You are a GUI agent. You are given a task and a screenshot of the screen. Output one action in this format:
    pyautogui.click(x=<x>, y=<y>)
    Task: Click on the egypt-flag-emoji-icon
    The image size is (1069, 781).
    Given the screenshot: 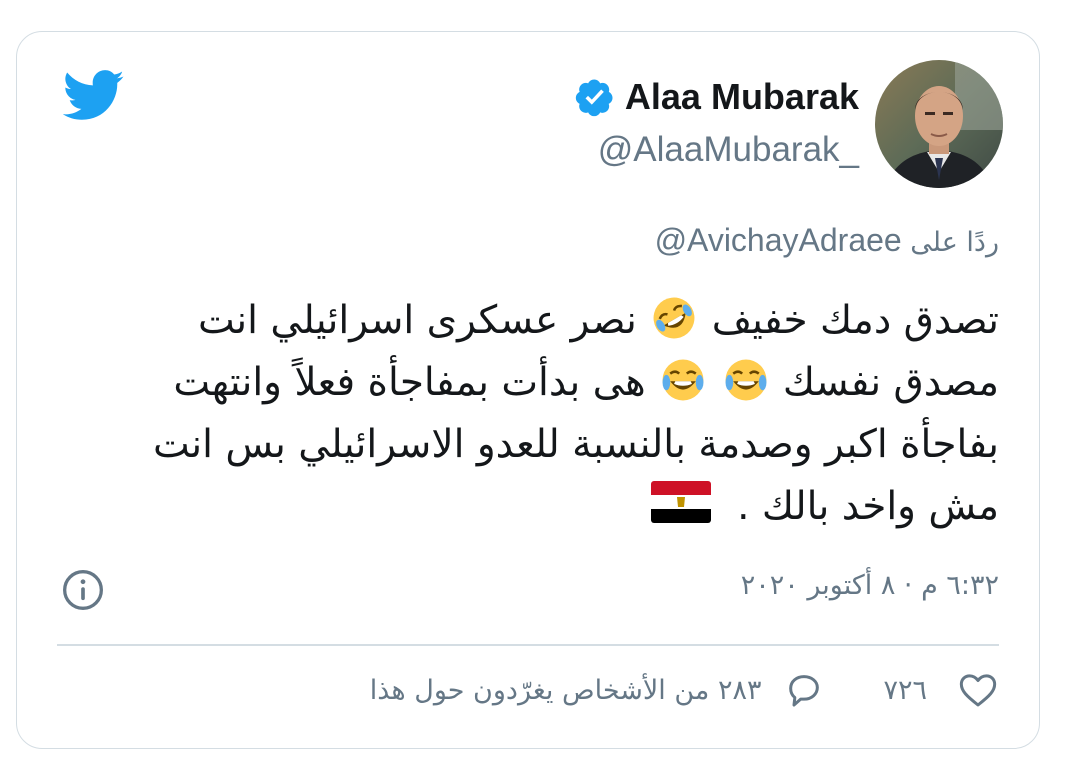 What is the action you would take?
    pyautogui.click(x=680, y=502)
    